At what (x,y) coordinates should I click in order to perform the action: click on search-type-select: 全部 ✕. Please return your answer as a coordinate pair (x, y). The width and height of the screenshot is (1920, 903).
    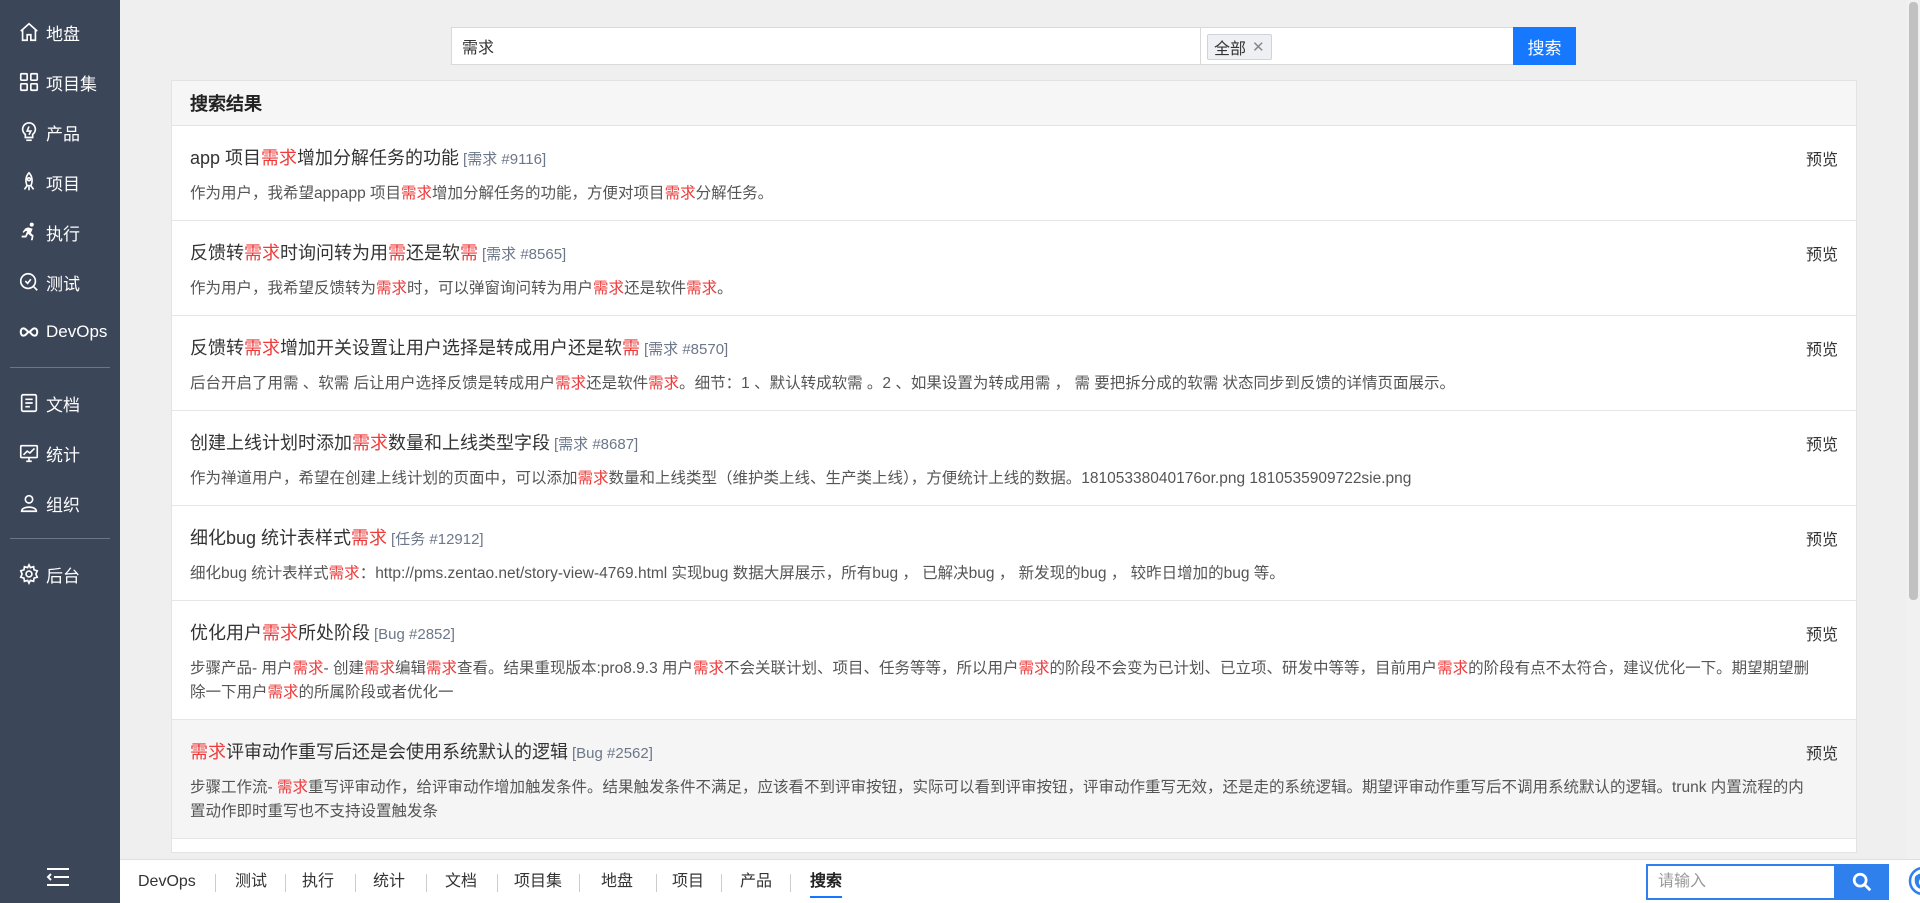
    Looking at the image, I should click on (1357, 46).